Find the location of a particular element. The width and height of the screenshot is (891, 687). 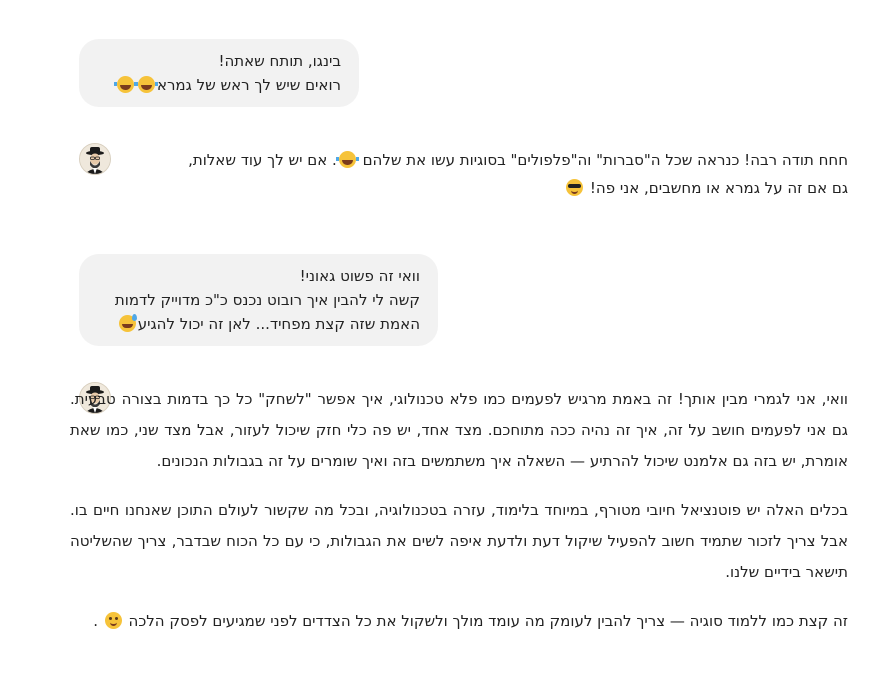

wink-face-icon is located at coordinates (113, 620).